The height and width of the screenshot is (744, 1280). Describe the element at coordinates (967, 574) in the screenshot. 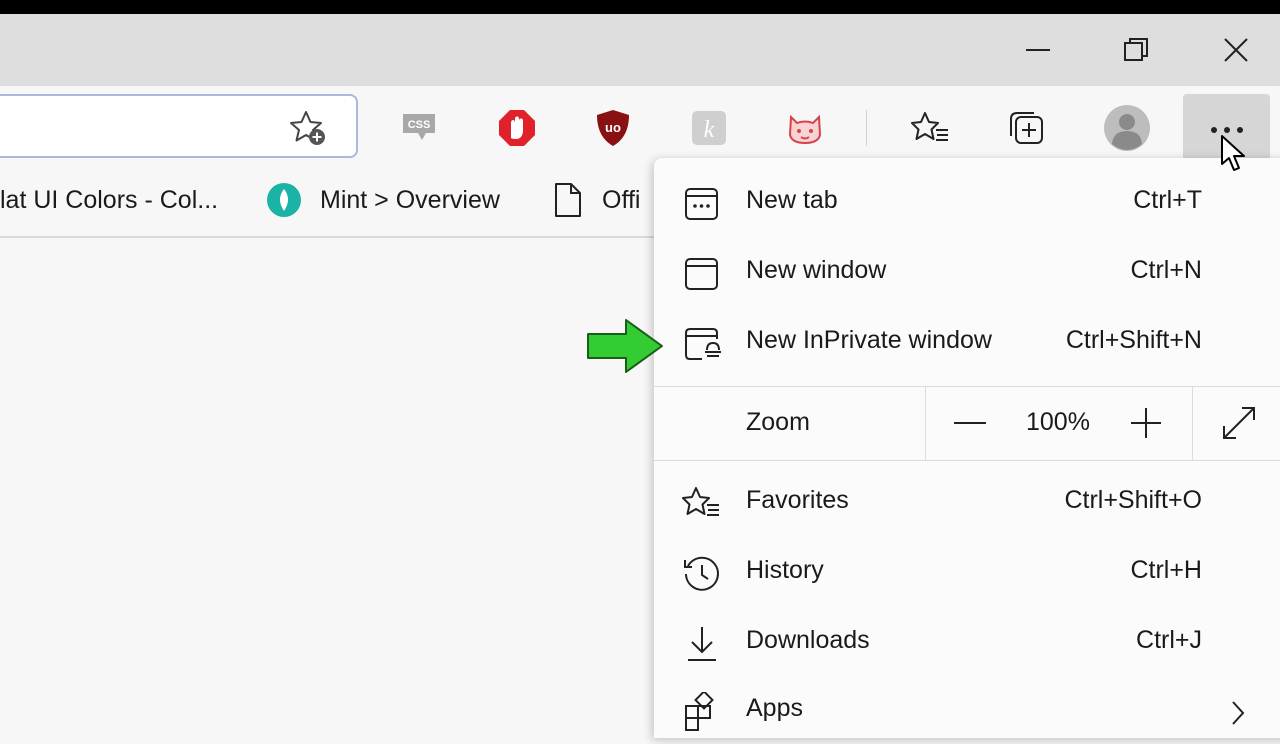

I see `menu-item-history: History Ctrl+H` at that location.